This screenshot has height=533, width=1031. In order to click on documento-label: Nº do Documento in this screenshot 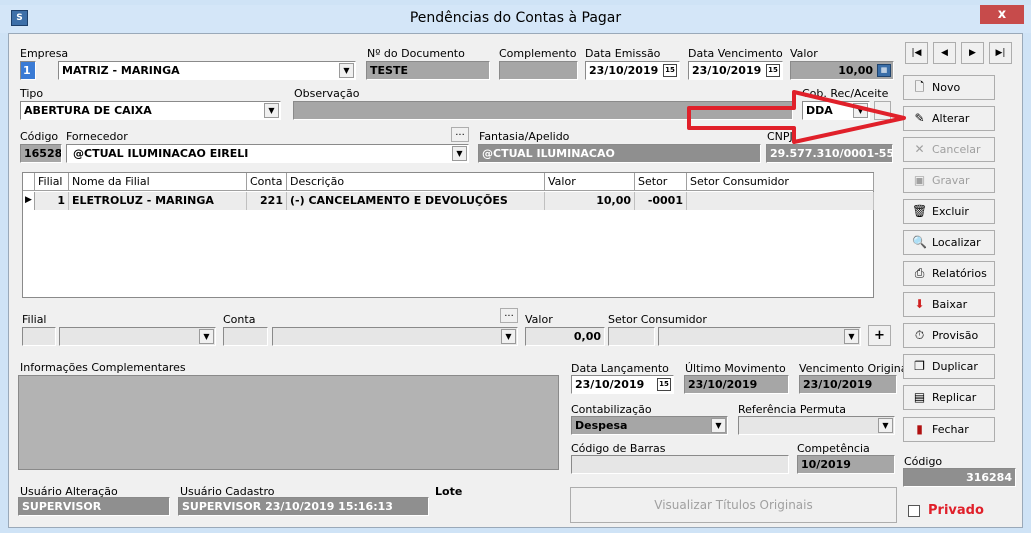, I will do `click(416, 53)`.